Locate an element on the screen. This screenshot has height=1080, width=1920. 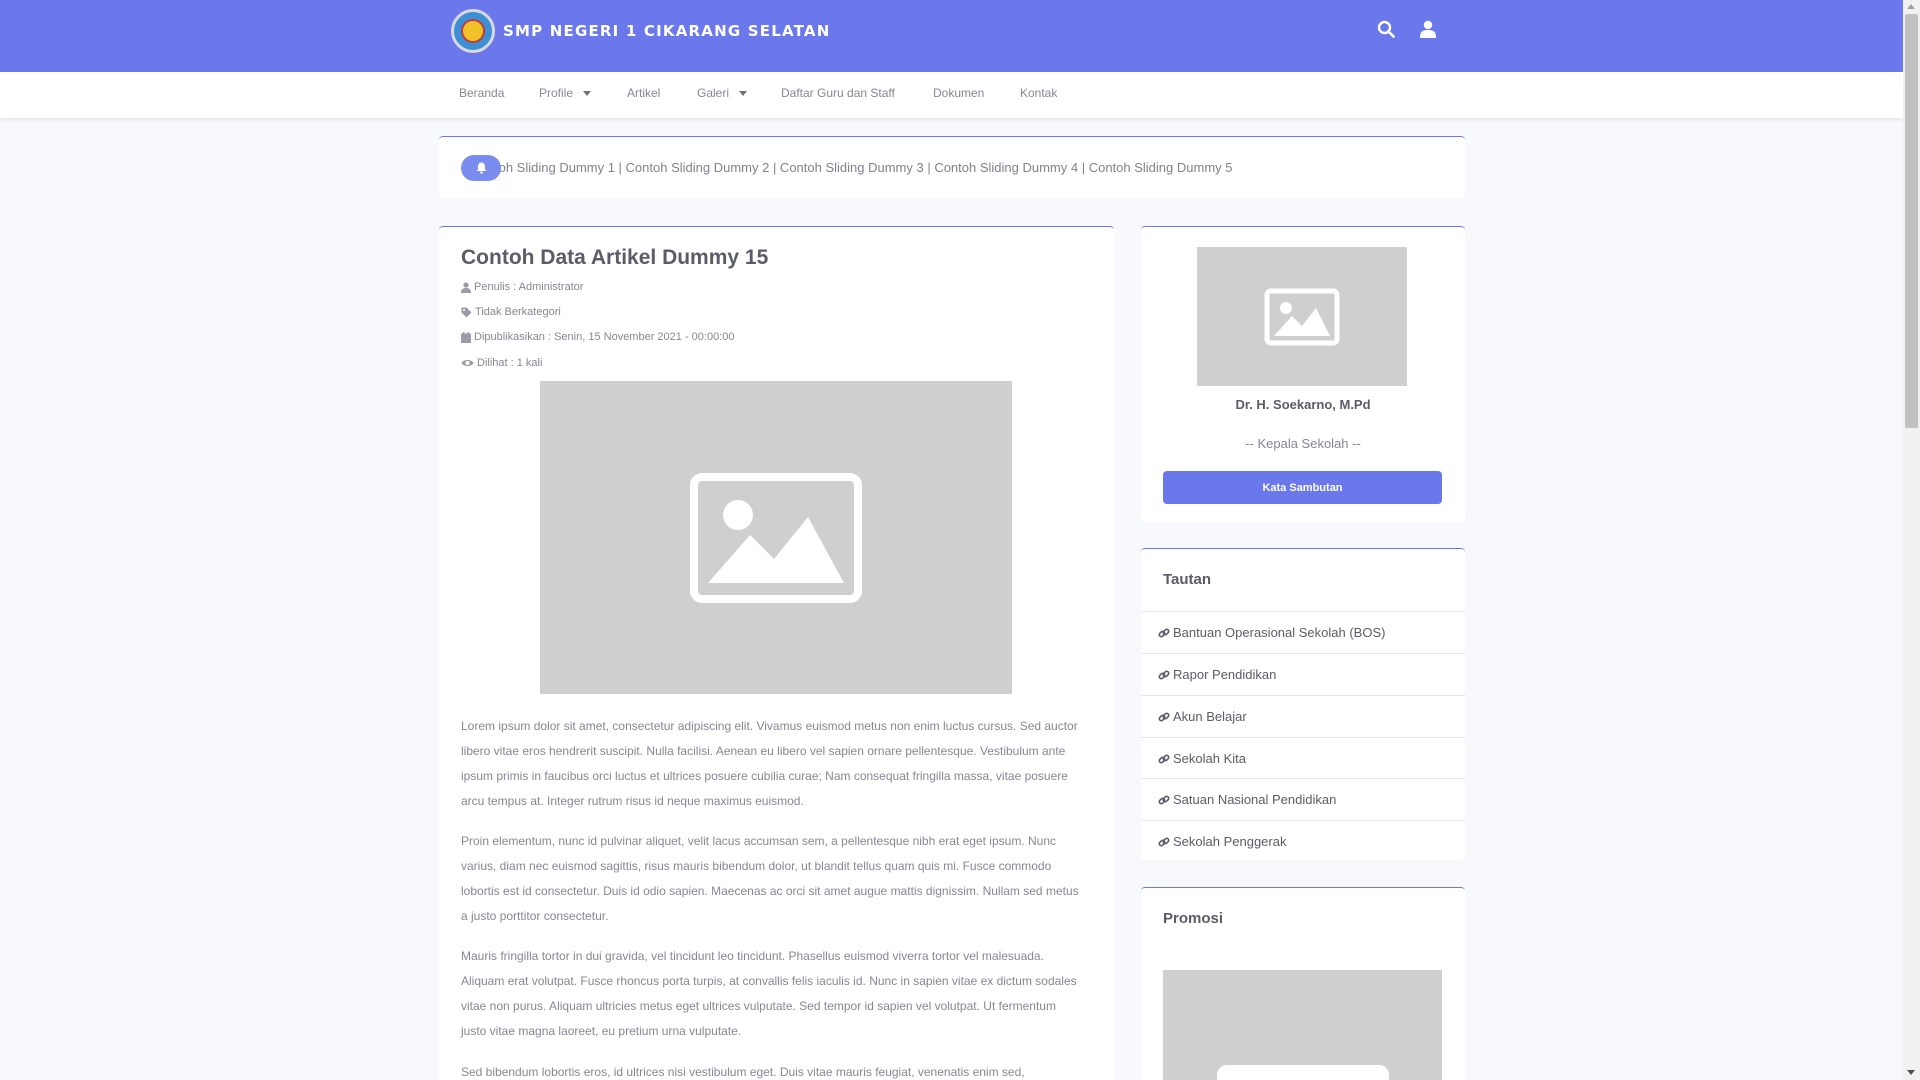
nav-item-daftar-guru: Daftar Guru dan Staff is located at coordinates (838, 93).